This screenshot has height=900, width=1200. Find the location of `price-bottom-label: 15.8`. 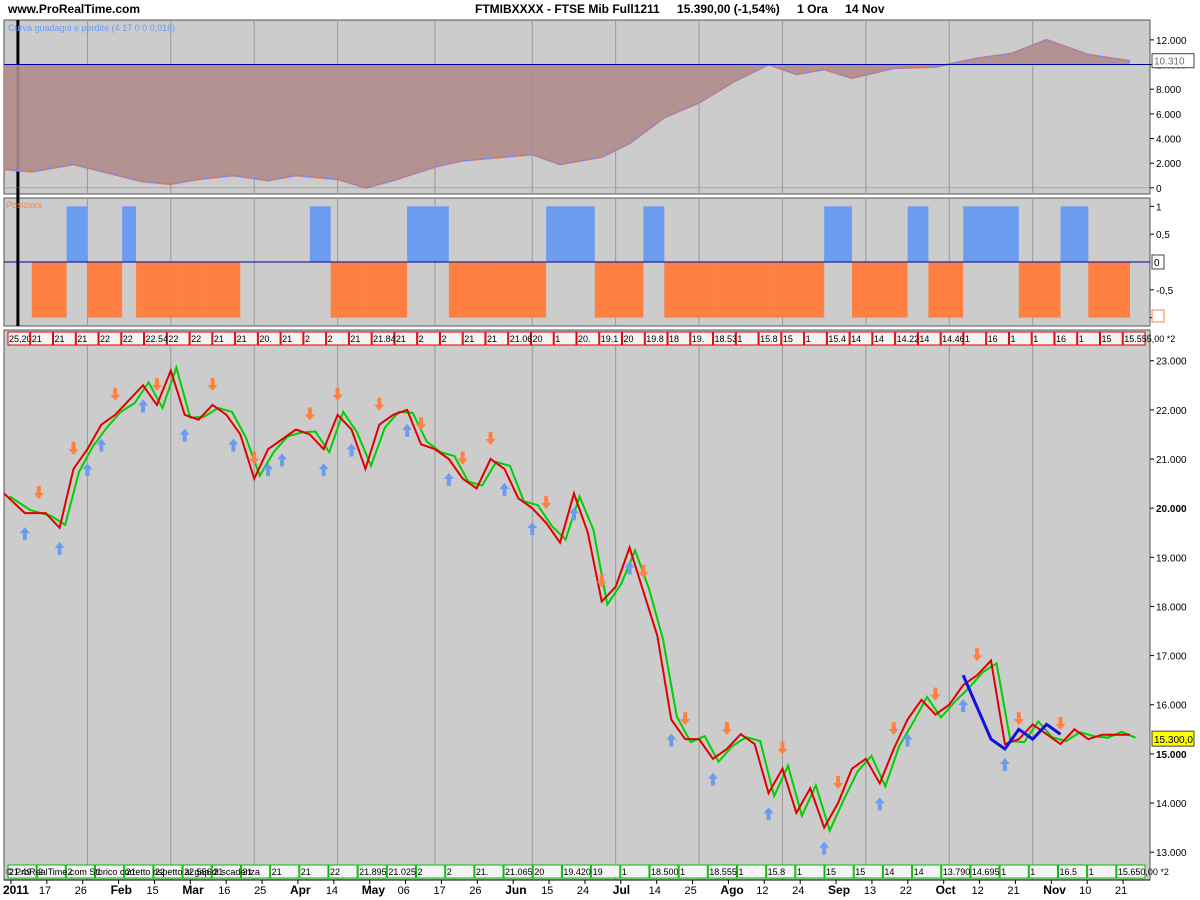

price-bottom-label: 15.8 is located at coordinates (777, 872).